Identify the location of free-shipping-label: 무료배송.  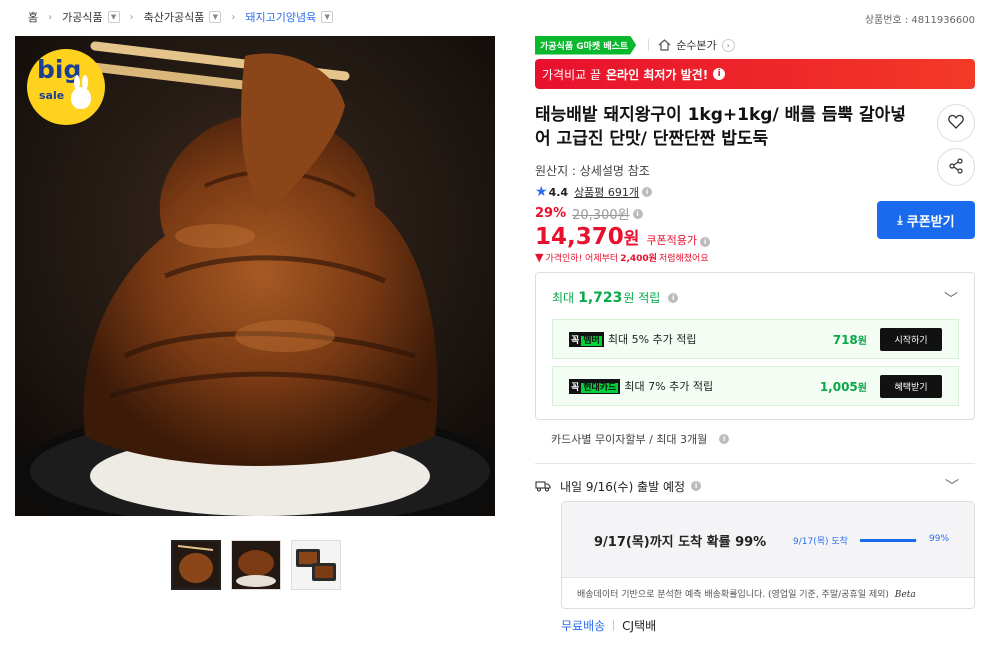
(583, 626).